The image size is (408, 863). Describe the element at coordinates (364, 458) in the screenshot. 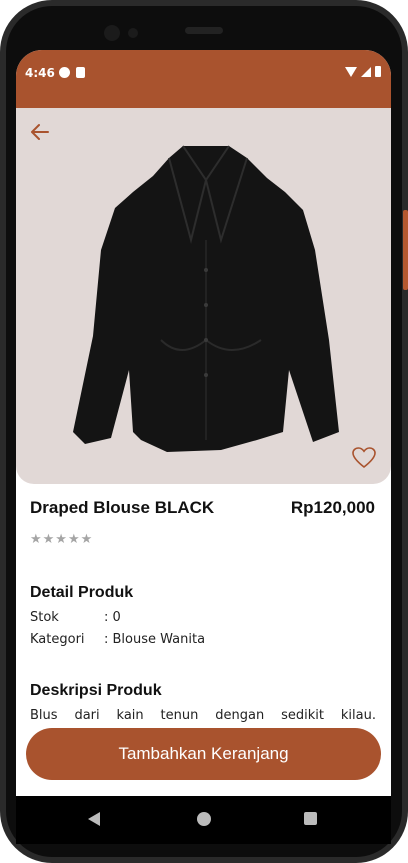

I see `heart-icon` at that location.